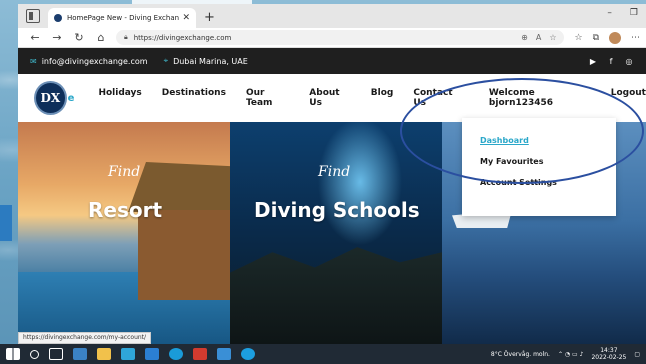  I want to click on nav-item-about-us: About Us, so click(330, 98).